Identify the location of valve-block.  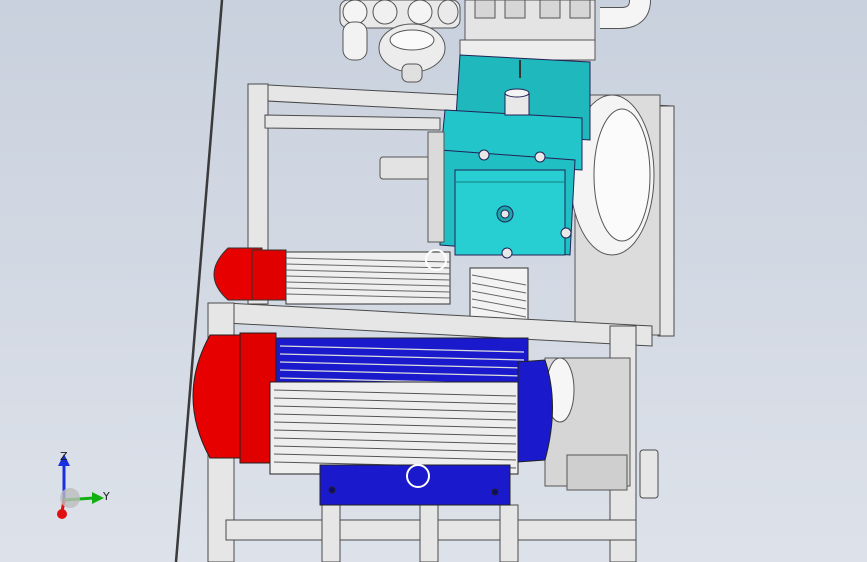
(527, 30).